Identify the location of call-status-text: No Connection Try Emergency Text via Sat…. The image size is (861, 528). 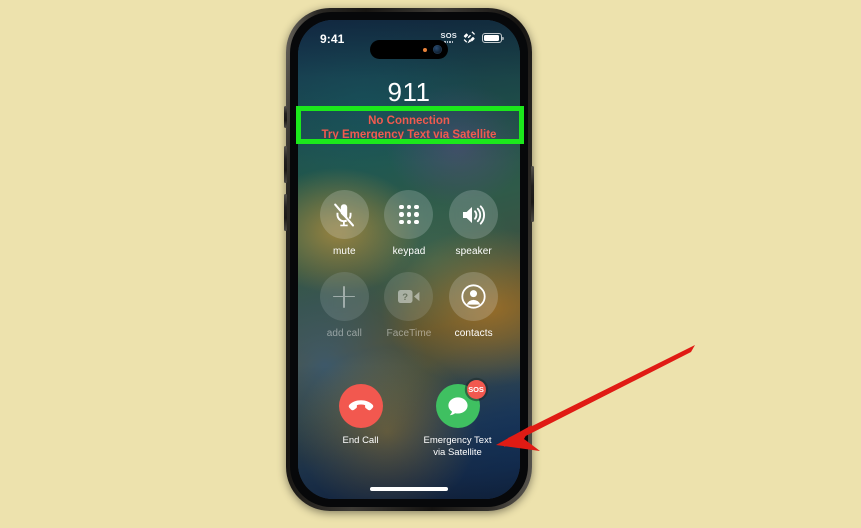
(409, 128).